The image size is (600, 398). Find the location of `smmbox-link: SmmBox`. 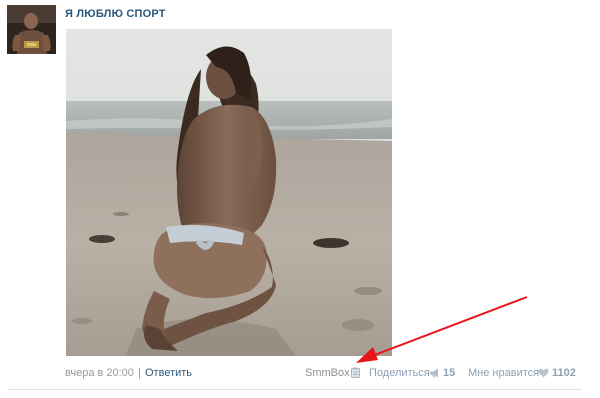

smmbox-link: SmmBox is located at coordinates (327, 373).